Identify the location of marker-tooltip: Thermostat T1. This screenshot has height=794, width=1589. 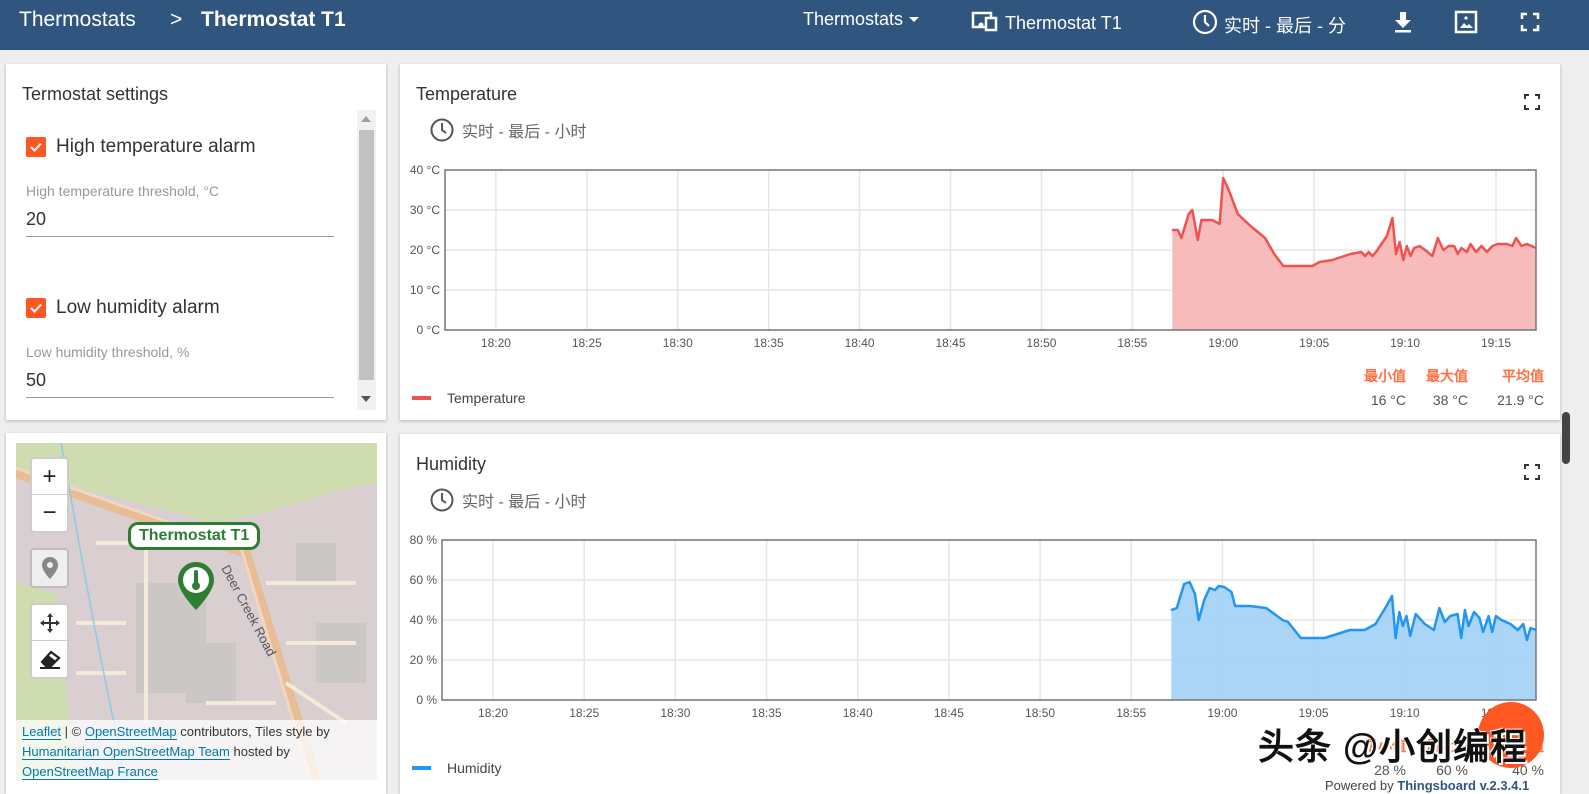
(194, 536).